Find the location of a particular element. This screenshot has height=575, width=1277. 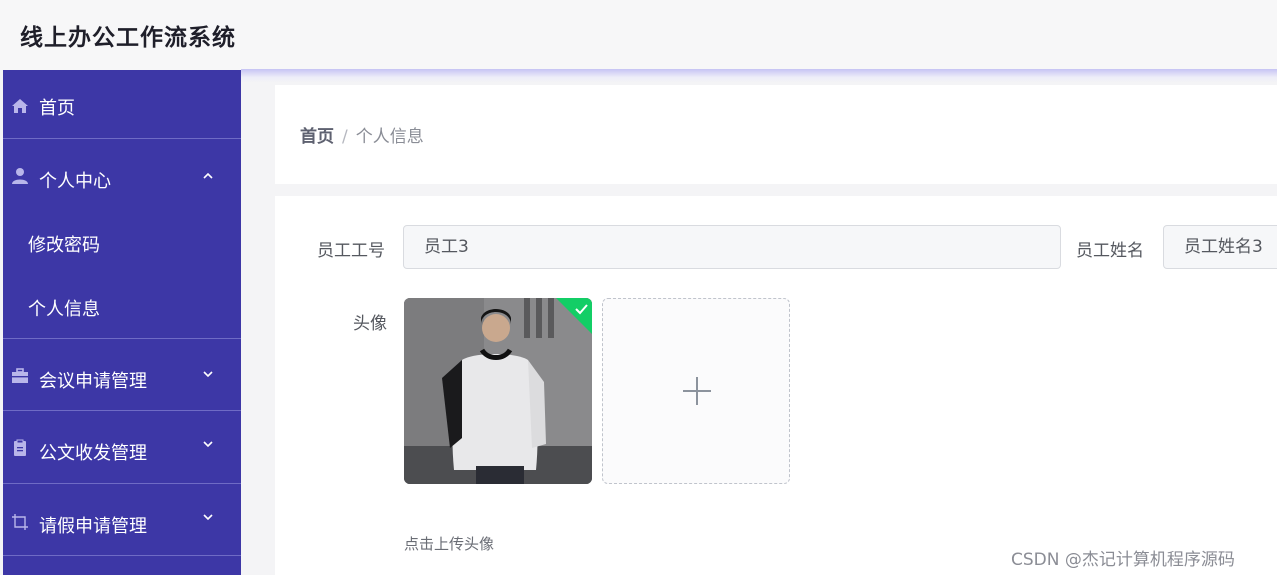

sidebar-item-label: 公文收发管理 is located at coordinates (93, 453).